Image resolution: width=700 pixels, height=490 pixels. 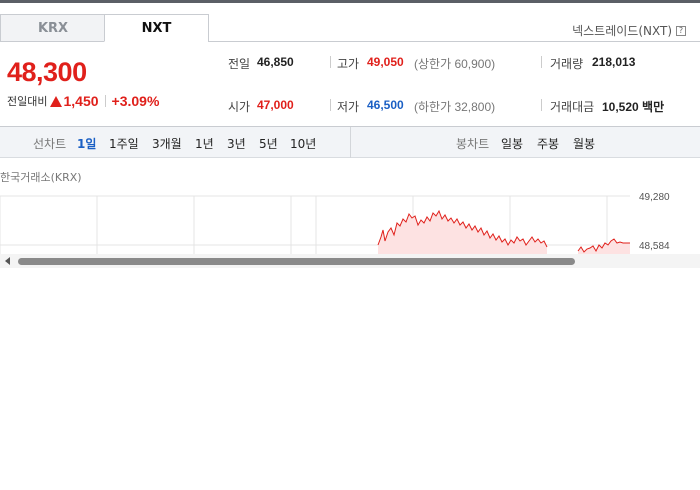 What do you see at coordinates (50, 144) in the screenshot?
I see `line-chart-label: 선차트` at bounding box center [50, 144].